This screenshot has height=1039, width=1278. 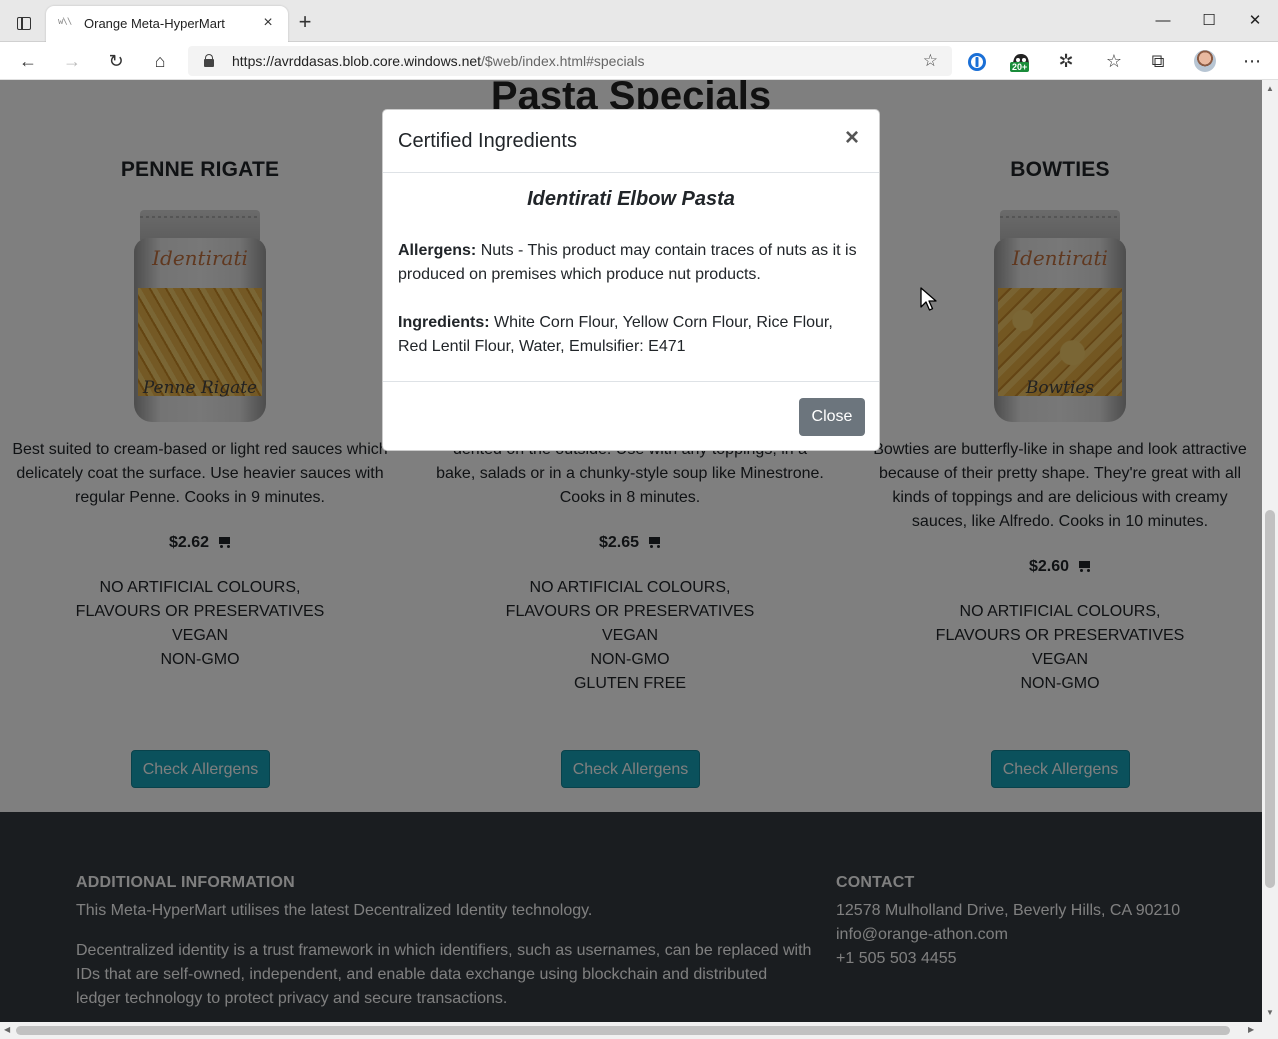 I want to click on new-tab-icon: +, so click(x=305, y=22).